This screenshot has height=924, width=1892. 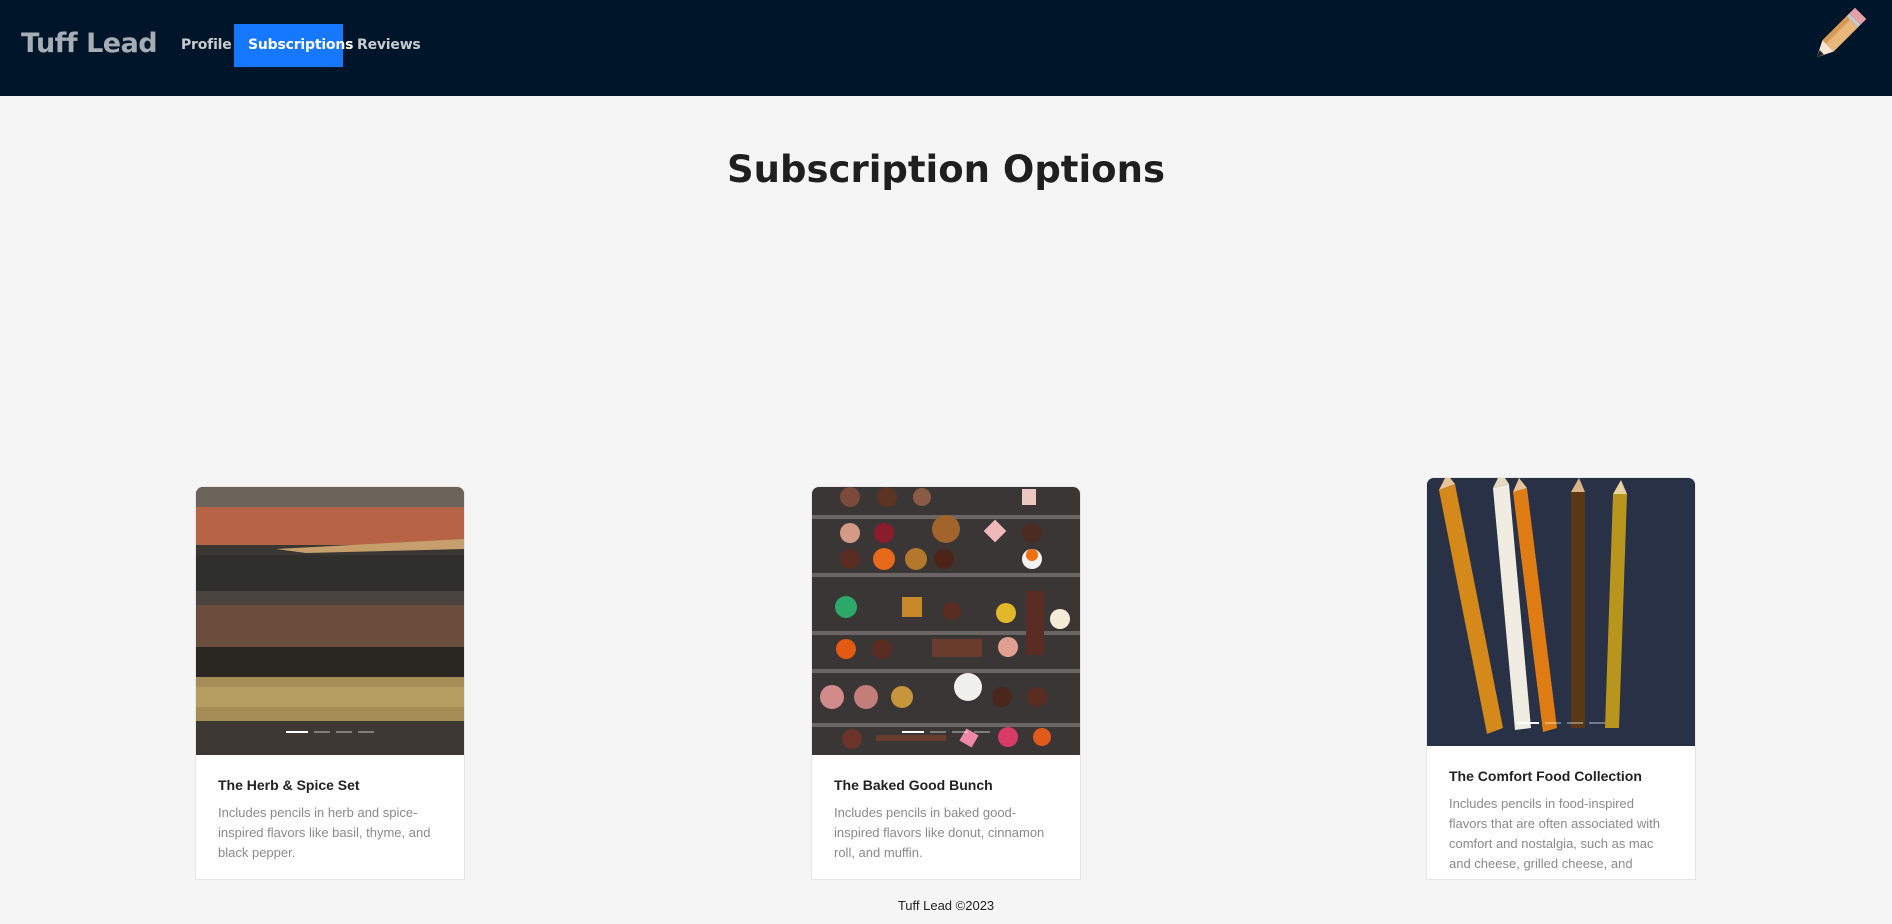 I want to click on nav-item-reviews: Reviews, so click(x=389, y=45).